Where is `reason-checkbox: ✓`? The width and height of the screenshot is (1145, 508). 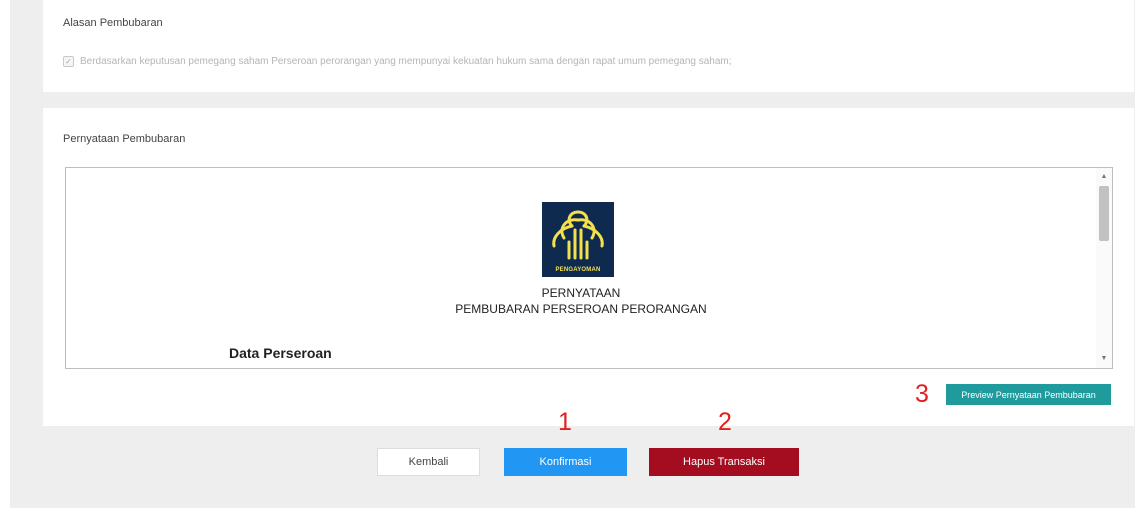
reason-checkbox: ✓ is located at coordinates (68, 61).